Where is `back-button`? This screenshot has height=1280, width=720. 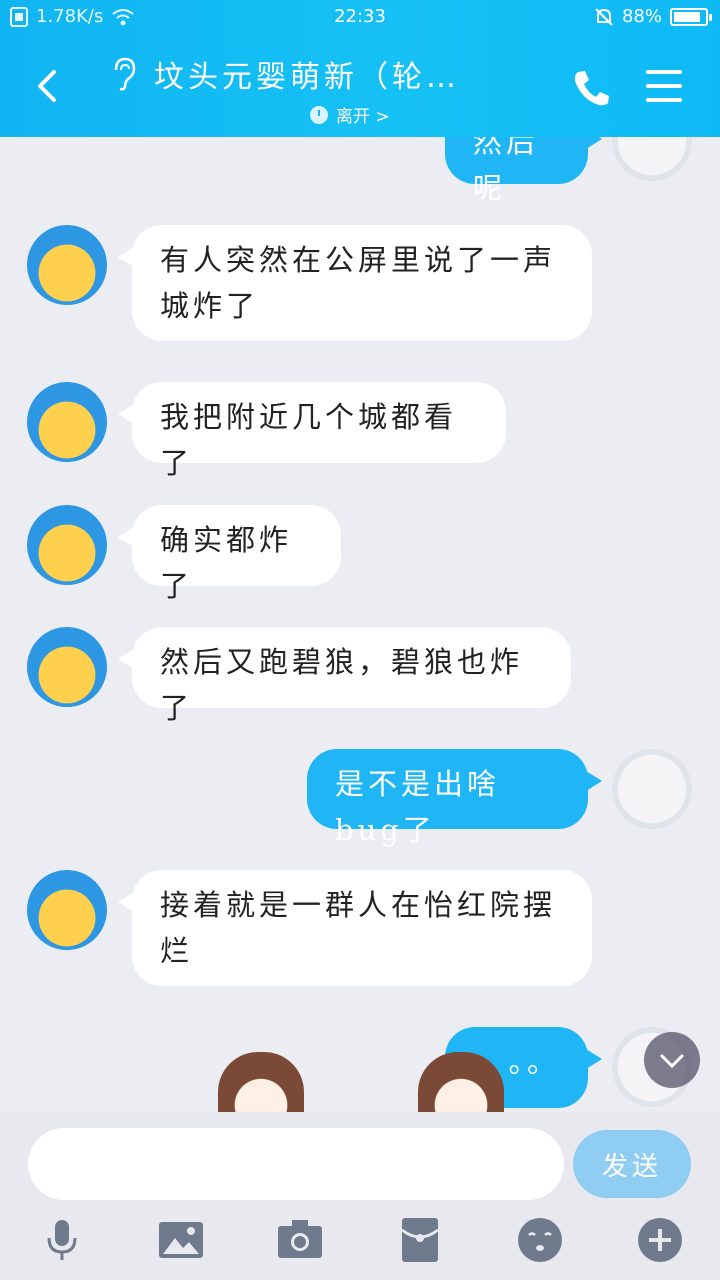 back-button is located at coordinates (48, 86).